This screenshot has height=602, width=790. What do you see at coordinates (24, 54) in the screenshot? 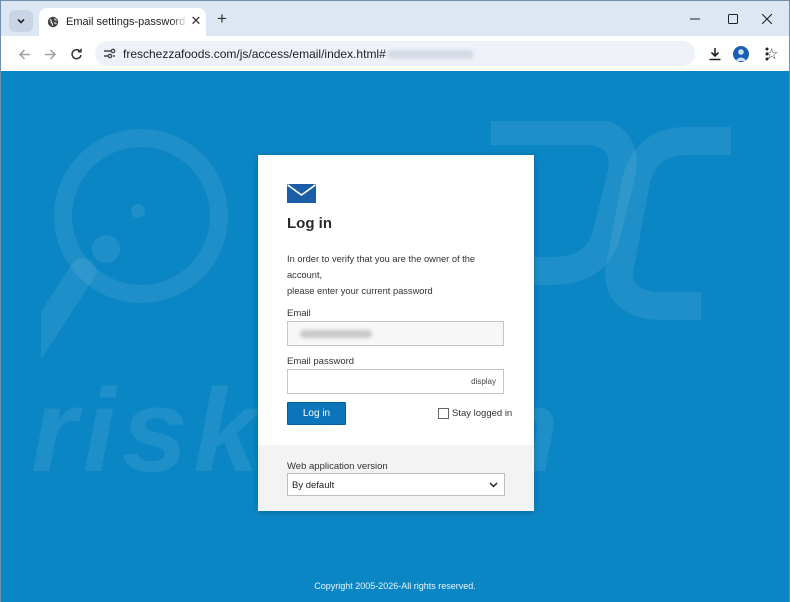
I see `back-icon` at bounding box center [24, 54].